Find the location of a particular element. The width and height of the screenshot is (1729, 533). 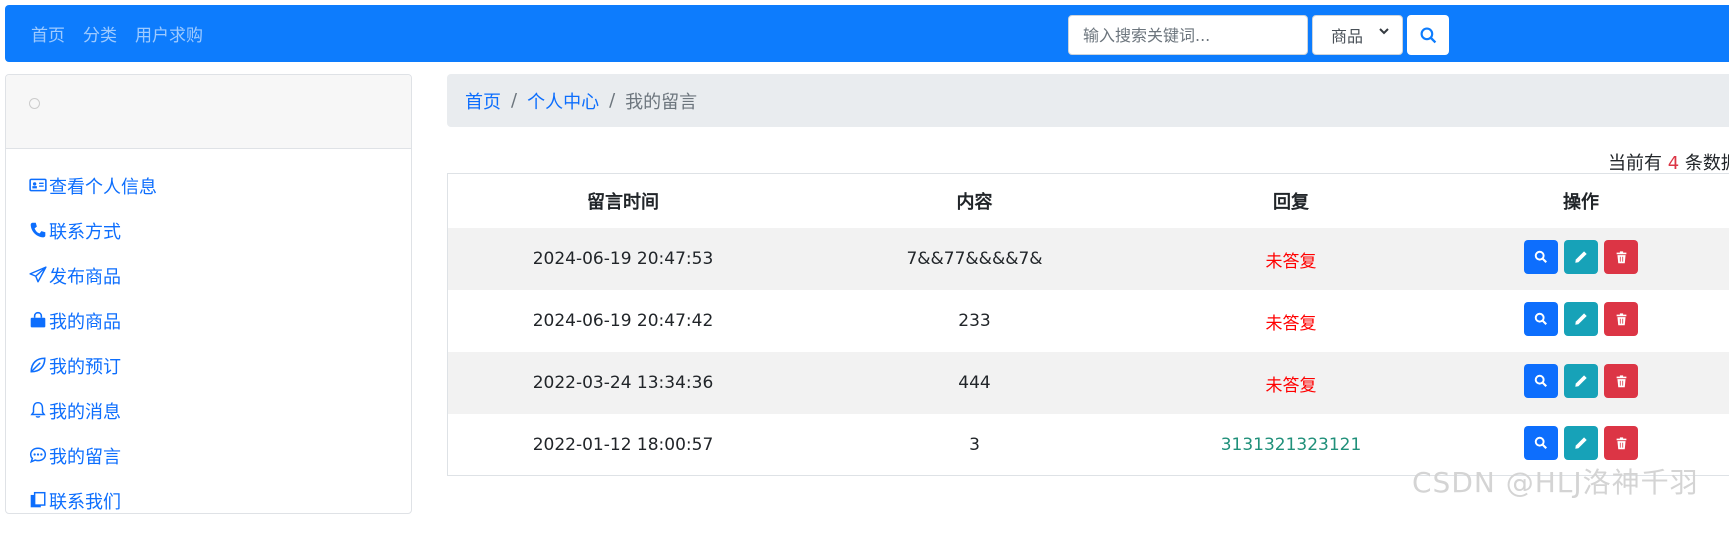

breadcrumb-center: 个人中心 is located at coordinates (563, 101).